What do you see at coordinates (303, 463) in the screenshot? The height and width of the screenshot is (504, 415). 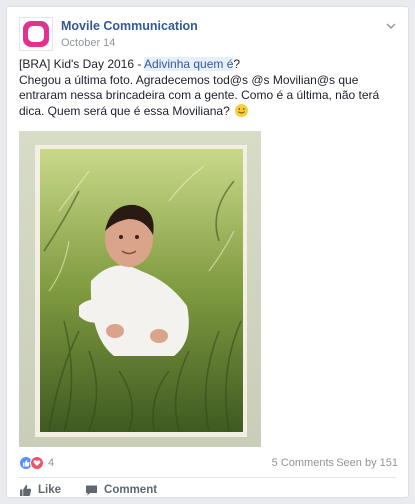 I see `comments-count-link: 5 Comments` at bounding box center [303, 463].